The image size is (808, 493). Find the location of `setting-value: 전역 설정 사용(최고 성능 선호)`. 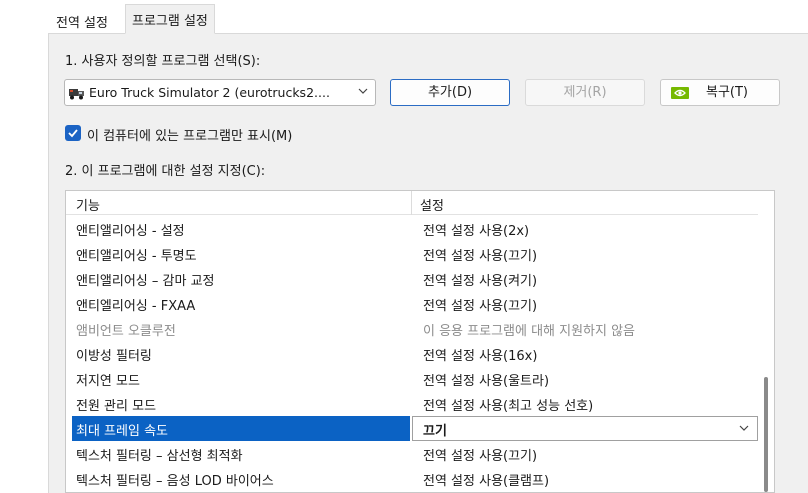

setting-value: 전역 설정 사용(최고 성능 선호) is located at coordinates (508, 406).